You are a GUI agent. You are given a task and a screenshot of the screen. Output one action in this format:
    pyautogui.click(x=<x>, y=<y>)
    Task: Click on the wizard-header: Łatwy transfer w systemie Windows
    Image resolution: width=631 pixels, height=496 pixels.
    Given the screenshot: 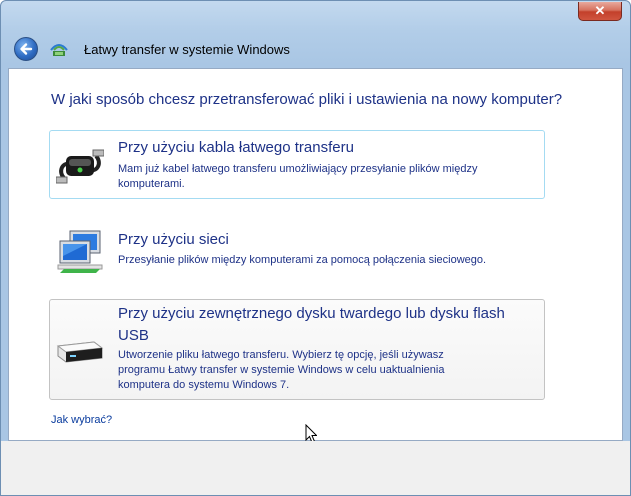 What is the action you would take?
    pyautogui.click(x=315, y=49)
    